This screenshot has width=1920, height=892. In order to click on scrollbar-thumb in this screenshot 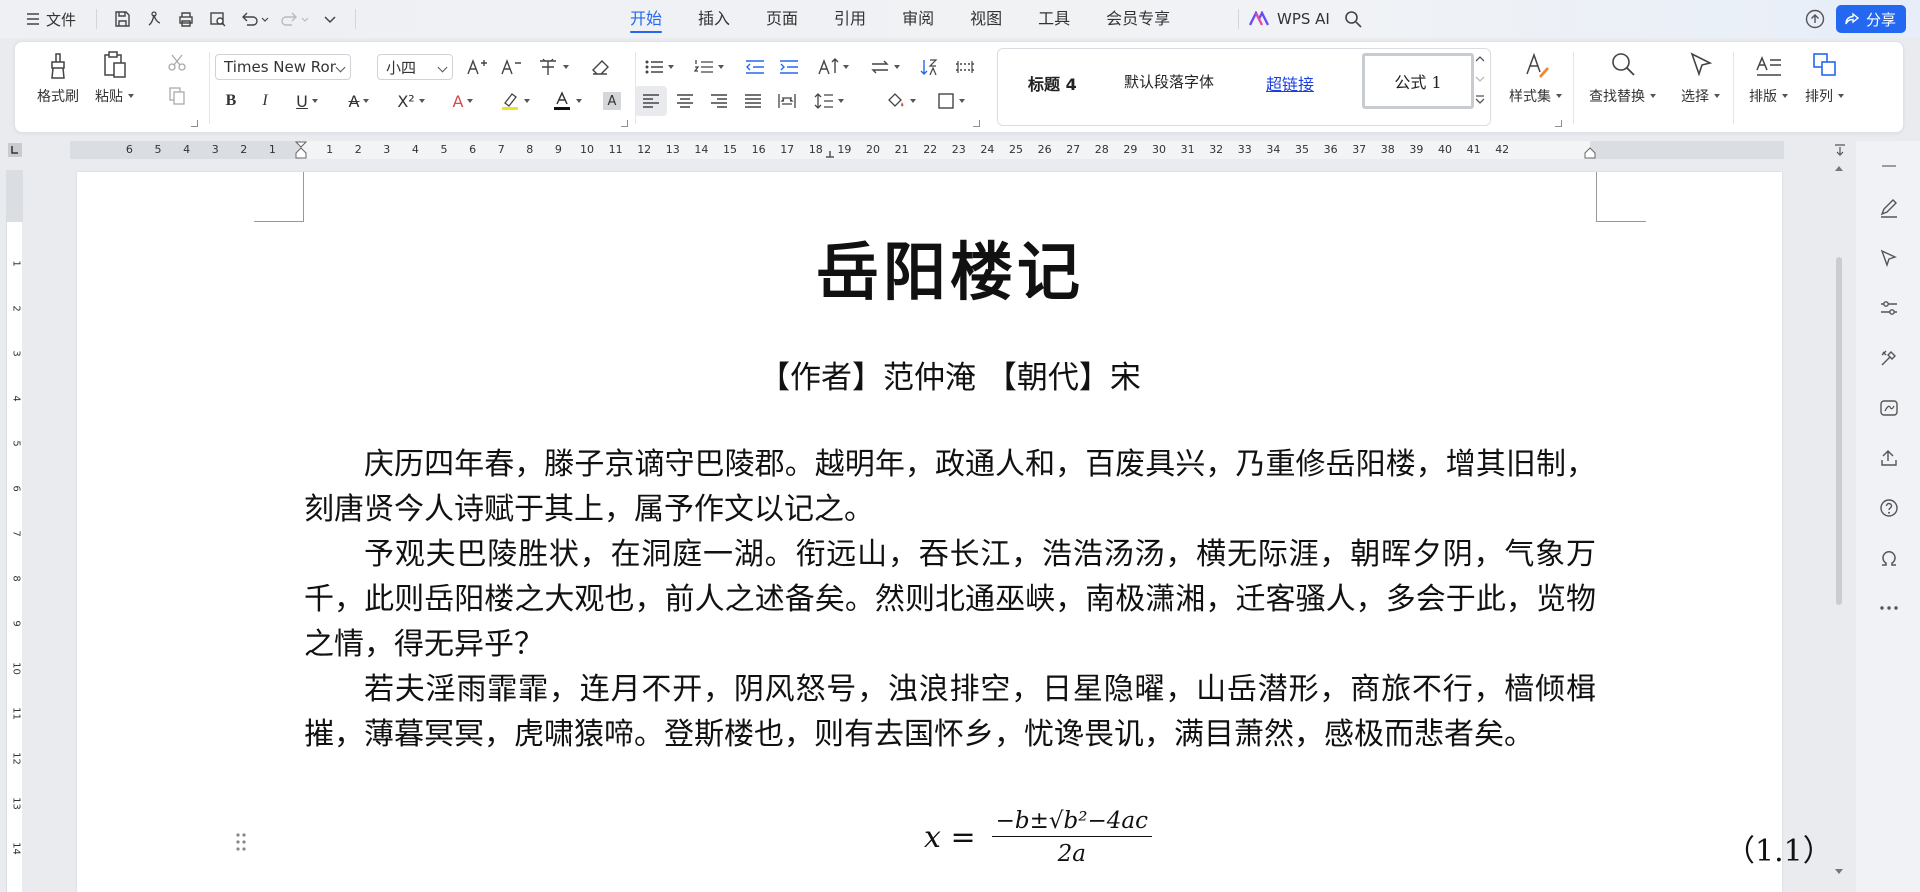, I will do `click(1839, 431)`.